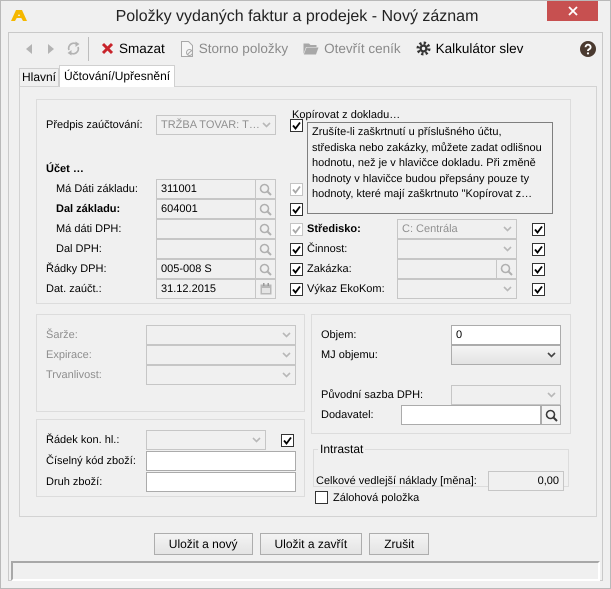 The image size is (611, 589). Describe the element at coordinates (69, 355) in the screenshot. I see `field-label: Expirace:` at that location.